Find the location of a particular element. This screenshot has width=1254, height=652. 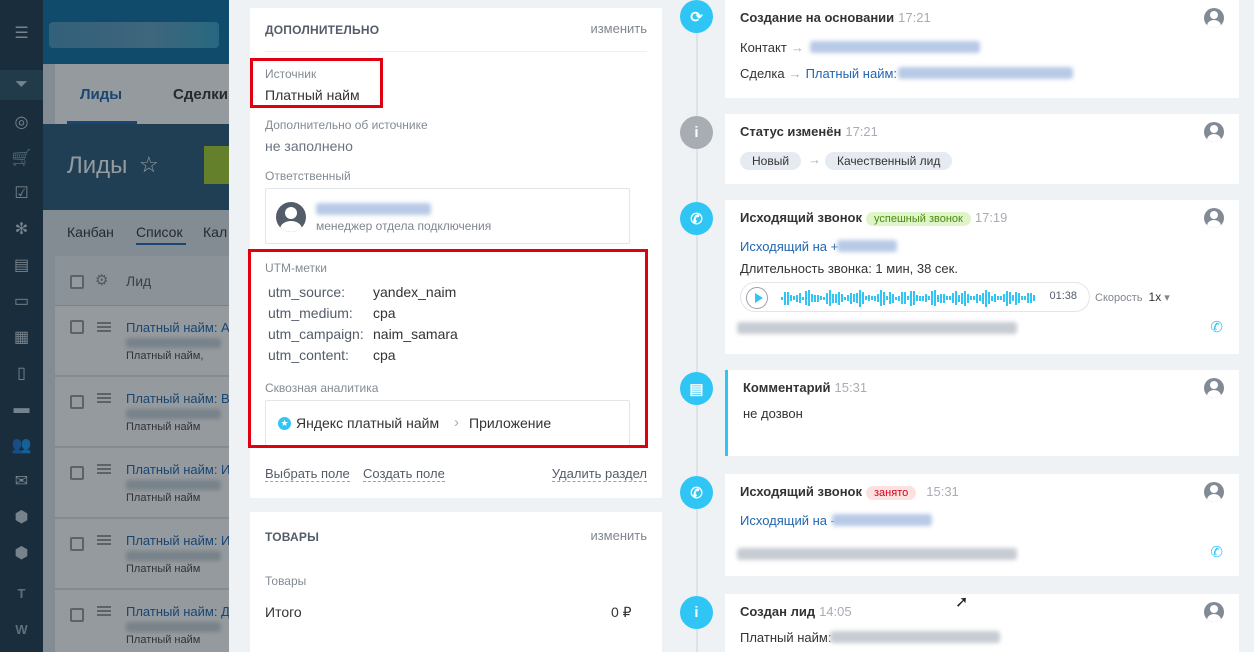

lead-created-text: Платный найм: is located at coordinates (786, 637).